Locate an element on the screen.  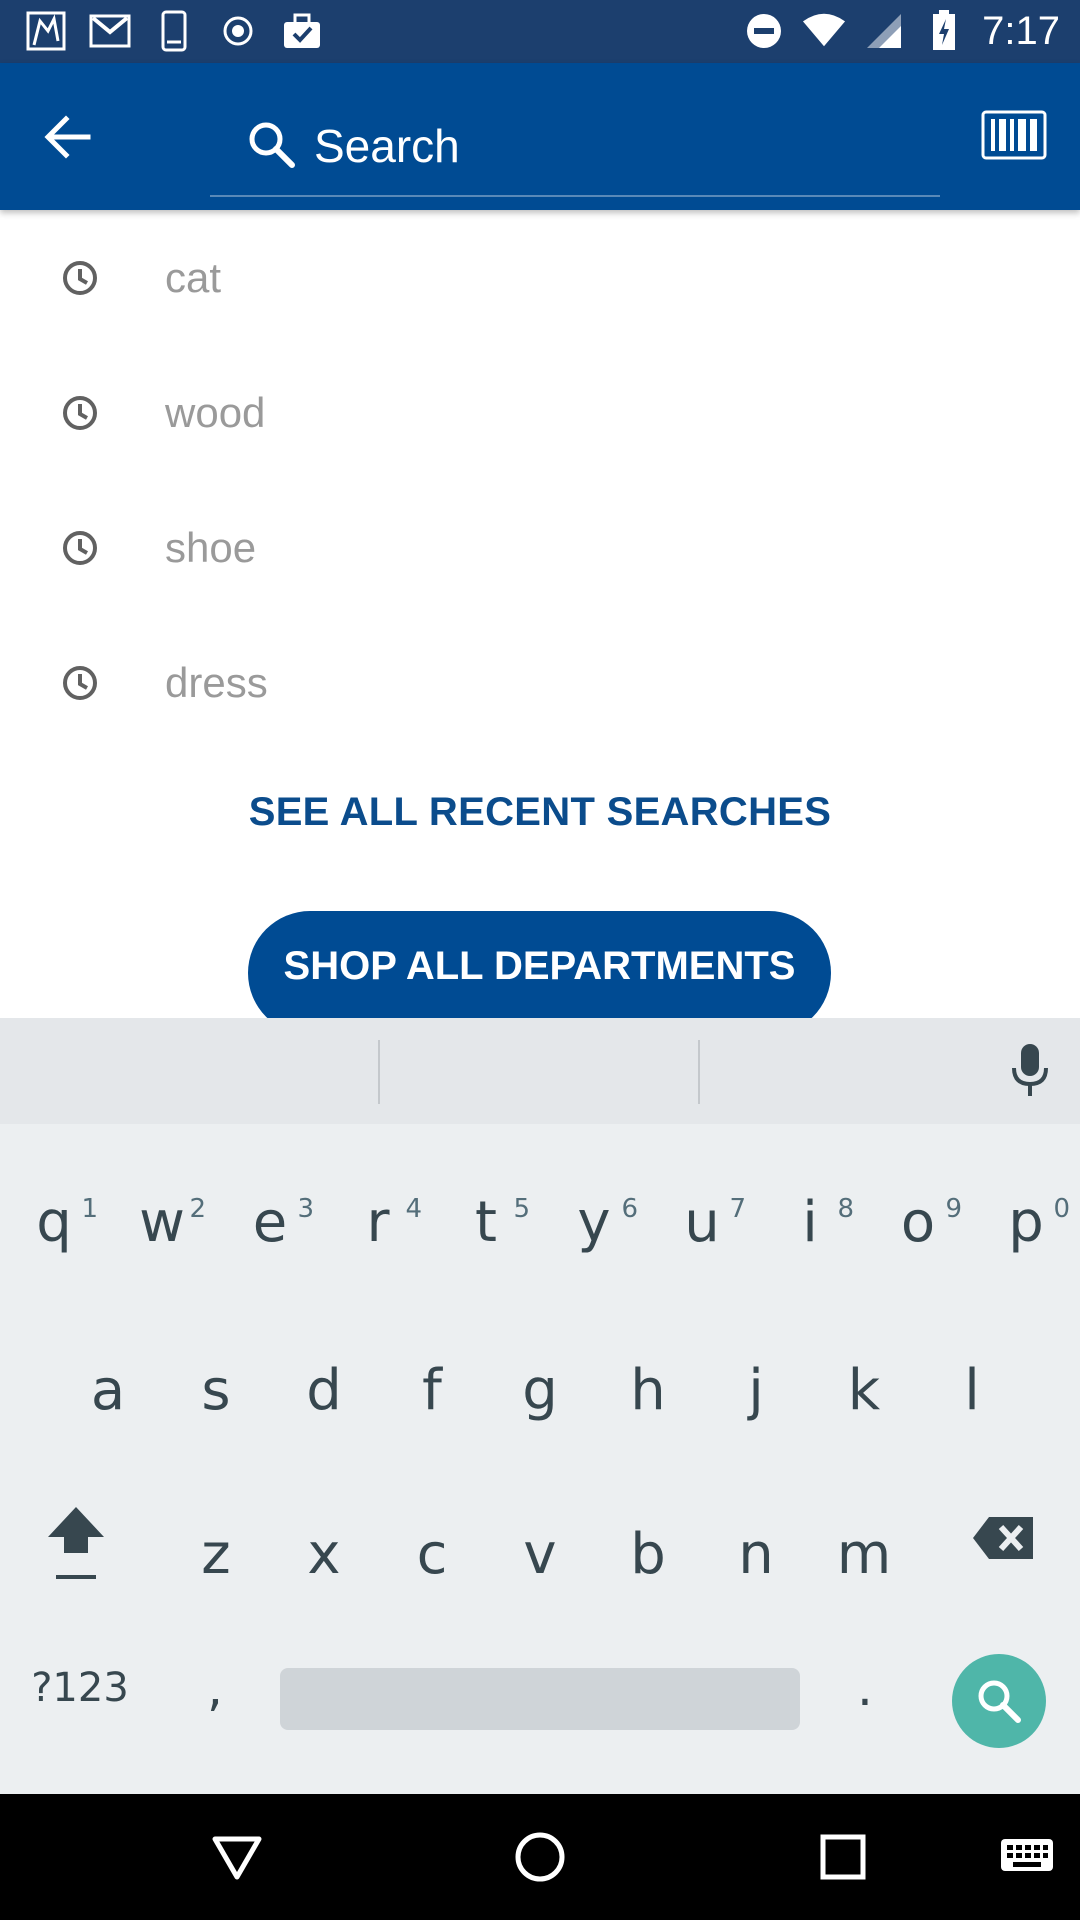
key-y: 6y is located at coordinates (594, 1223).